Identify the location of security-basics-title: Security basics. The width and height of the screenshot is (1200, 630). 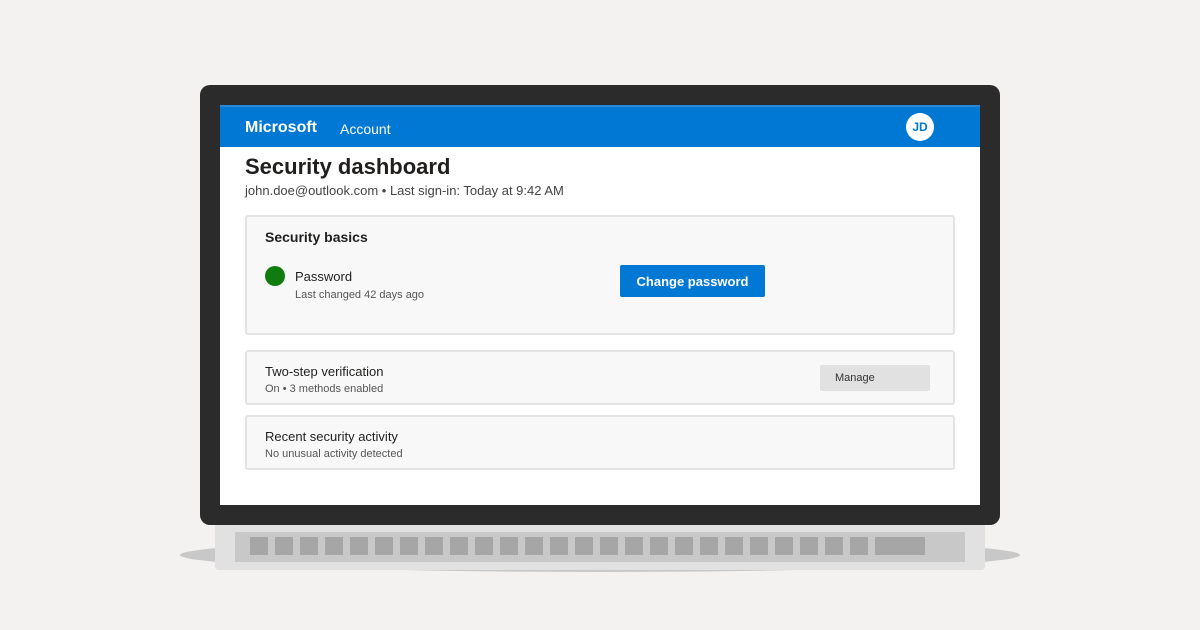
(316, 237).